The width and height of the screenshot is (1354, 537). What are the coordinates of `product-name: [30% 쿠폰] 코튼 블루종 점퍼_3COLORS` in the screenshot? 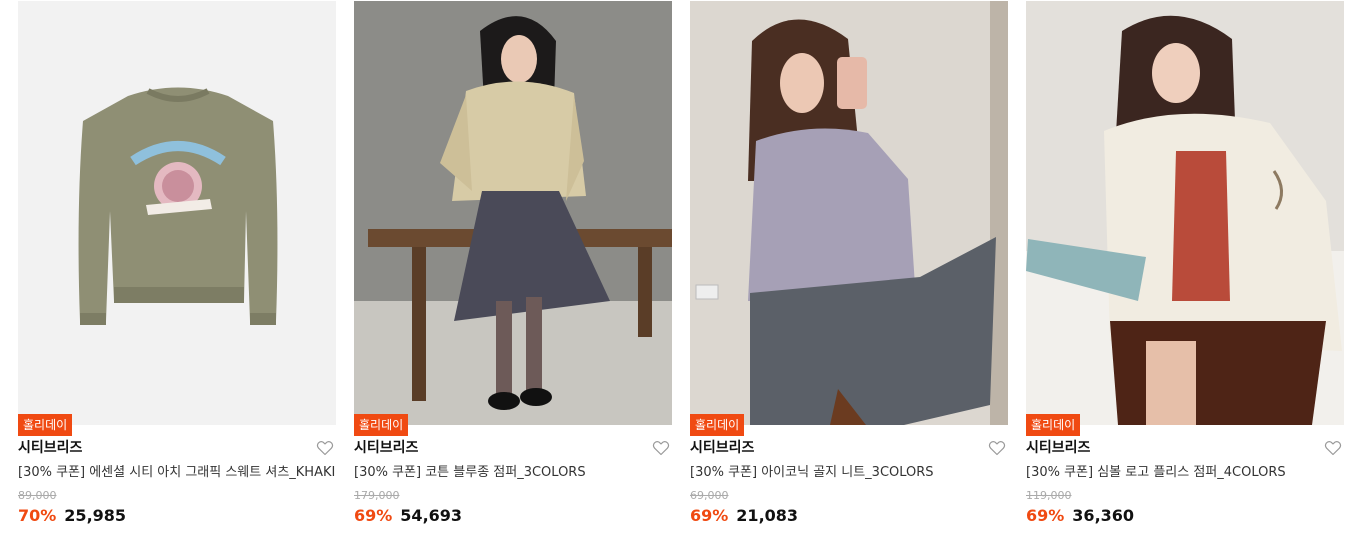 It's located at (513, 472).